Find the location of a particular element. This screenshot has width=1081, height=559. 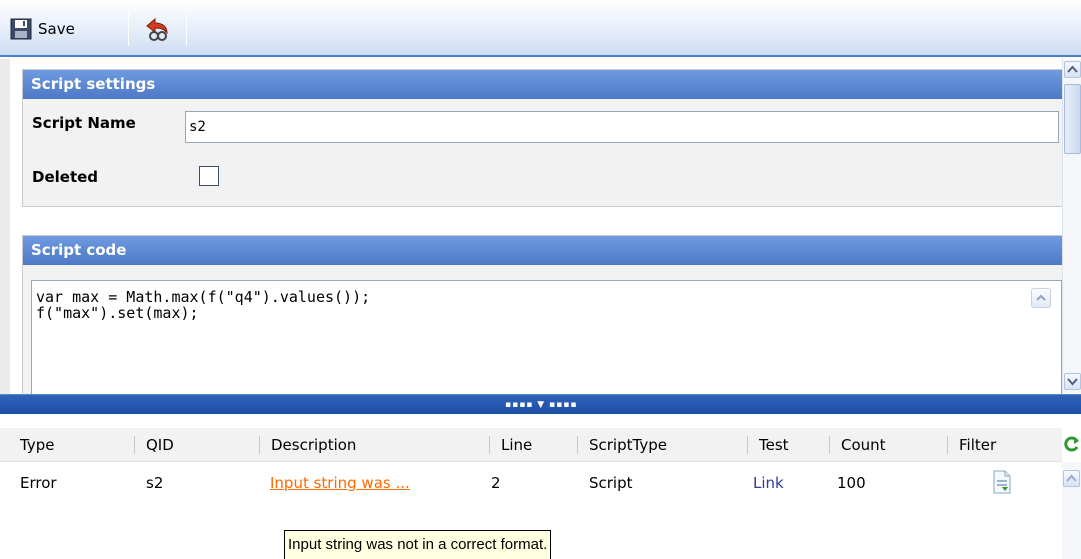

cell-scripttype: Script is located at coordinates (611, 483).